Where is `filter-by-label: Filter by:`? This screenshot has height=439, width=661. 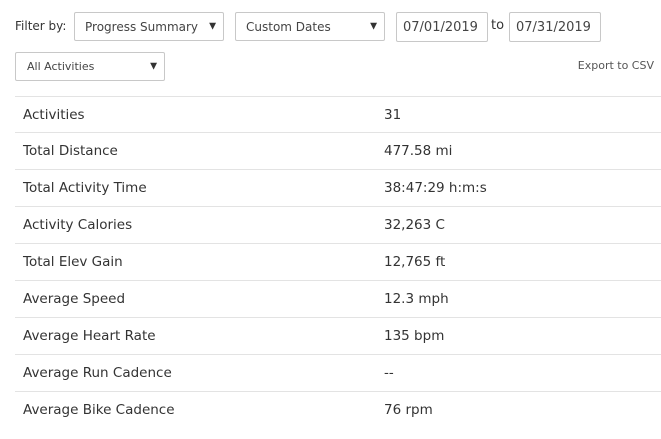 filter-by-label: Filter by: is located at coordinates (41, 26).